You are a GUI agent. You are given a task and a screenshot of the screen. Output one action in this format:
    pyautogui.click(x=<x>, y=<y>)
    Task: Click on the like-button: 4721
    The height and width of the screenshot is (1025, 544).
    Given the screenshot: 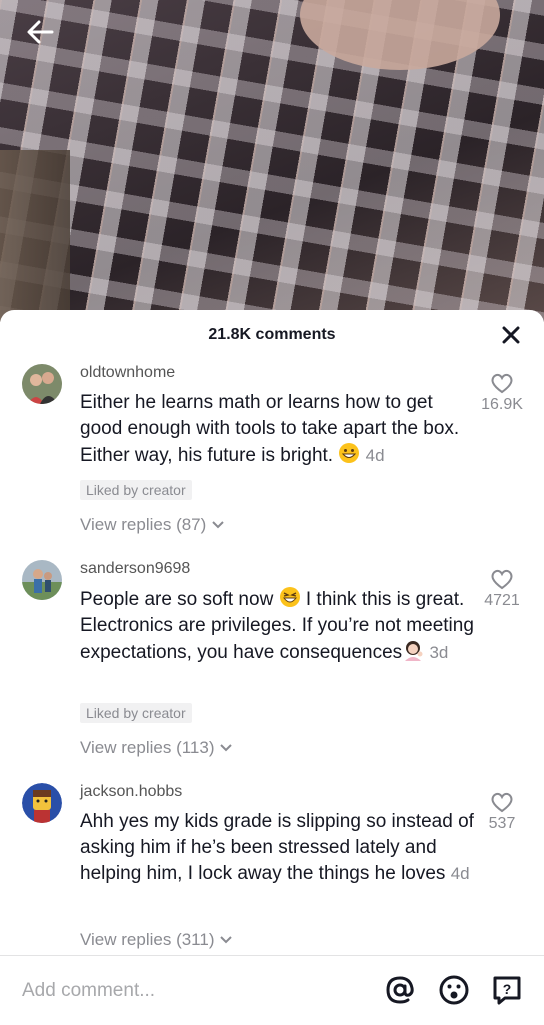 What is the action you would take?
    pyautogui.click(x=502, y=589)
    